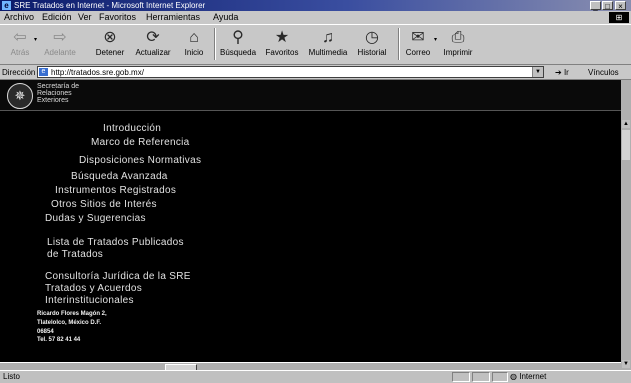  I want to click on contact-phone: Tel. 57 82 41 44, so click(59, 340).